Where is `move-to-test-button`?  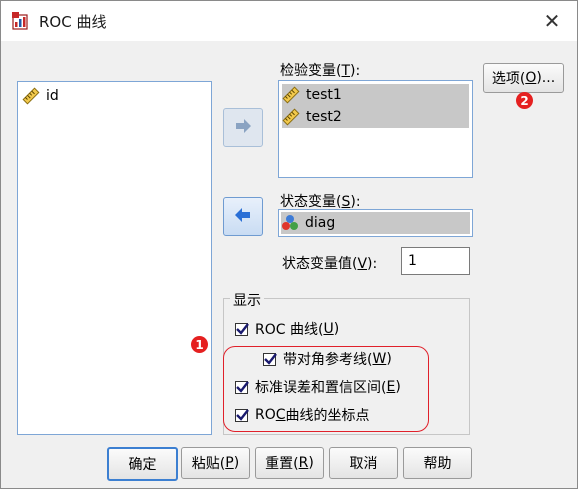 move-to-test-button is located at coordinates (243, 127).